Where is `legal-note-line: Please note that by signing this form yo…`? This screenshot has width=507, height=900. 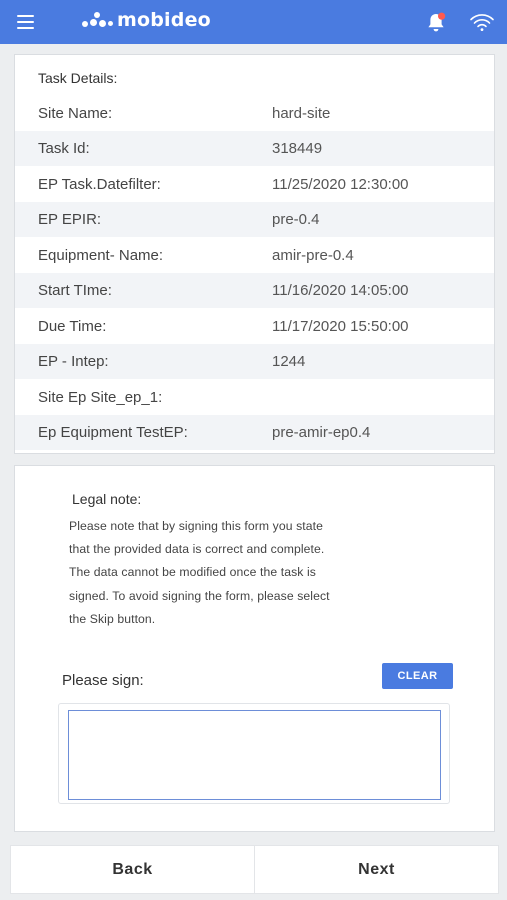 legal-note-line: Please note that by signing this form yo… is located at coordinates (196, 526).